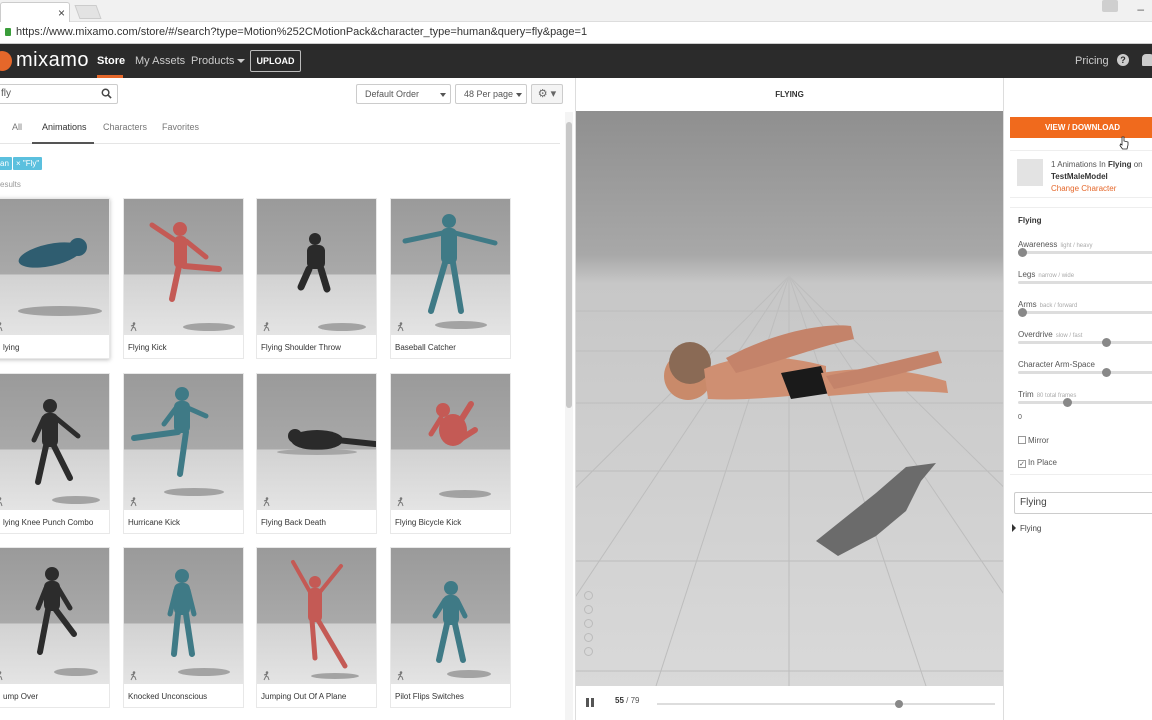 This screenshot has width=1152, height=720. Describe the element at coordinates (429, 696) in the screenshot. I see `animation-card-label: Pilot Flips Switches` at that location.